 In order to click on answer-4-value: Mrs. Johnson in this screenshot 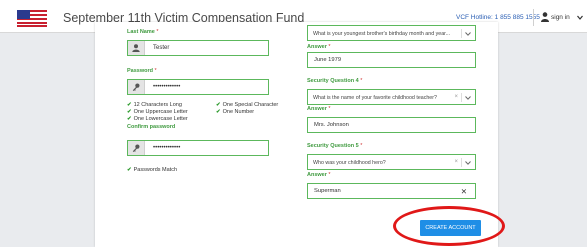, I will do `click(331, 125)`.